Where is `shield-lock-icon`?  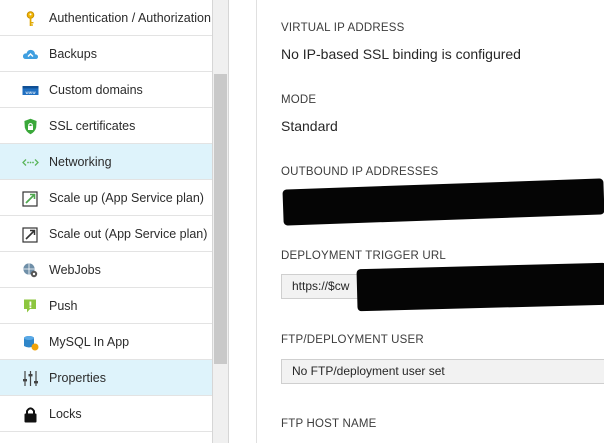 shield-lock-icon is located at coordinates (30, 126).